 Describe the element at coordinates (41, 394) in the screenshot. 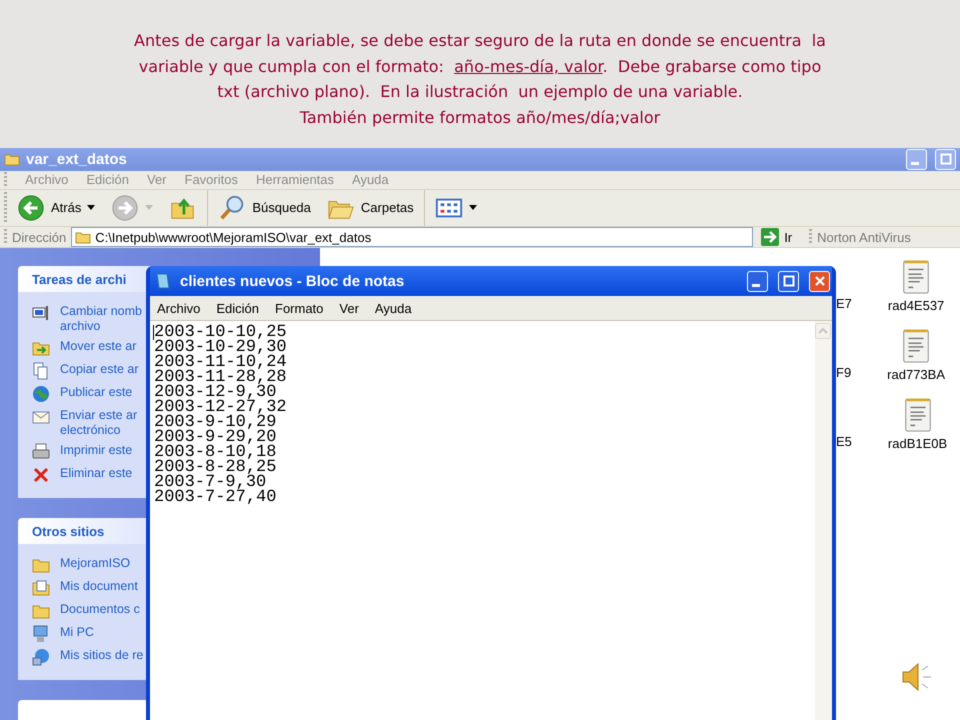

I see `globe-icon` at that location.